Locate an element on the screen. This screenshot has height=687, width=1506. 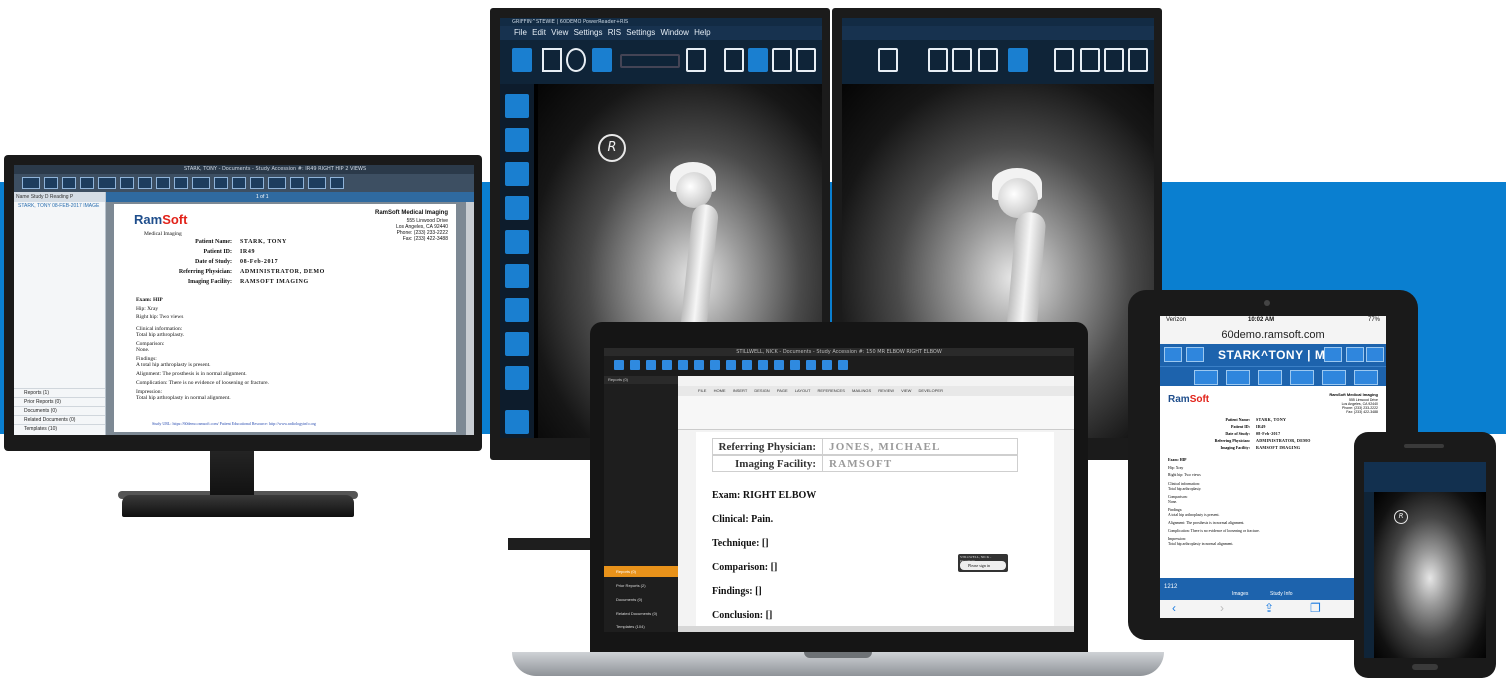
lasso-icon is located at coordinates (576, 60).